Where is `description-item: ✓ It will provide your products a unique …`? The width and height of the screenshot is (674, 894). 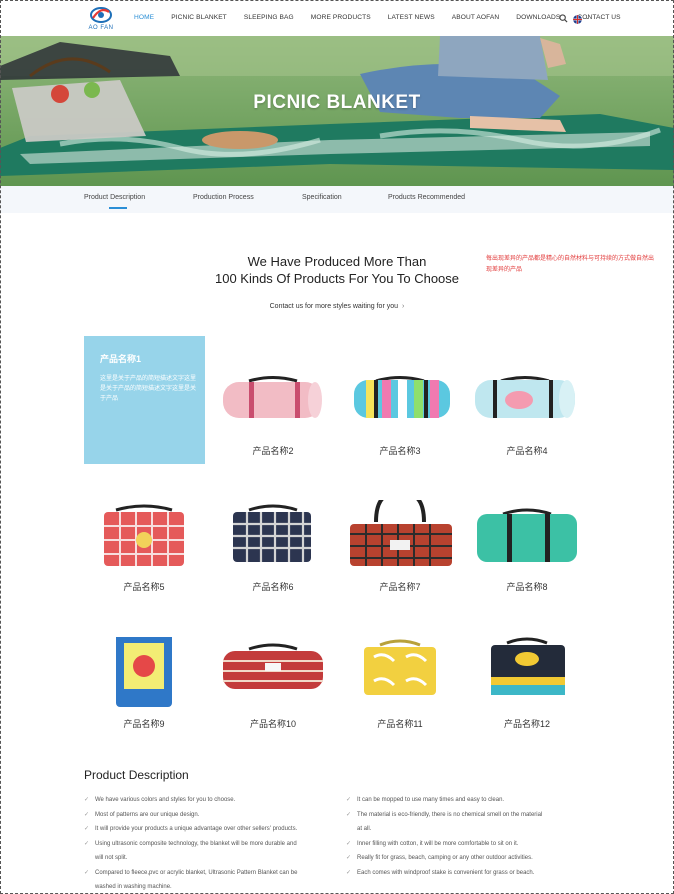
description-item: ✓ It will provide your products a unique … is located at coordinates (209, 829).